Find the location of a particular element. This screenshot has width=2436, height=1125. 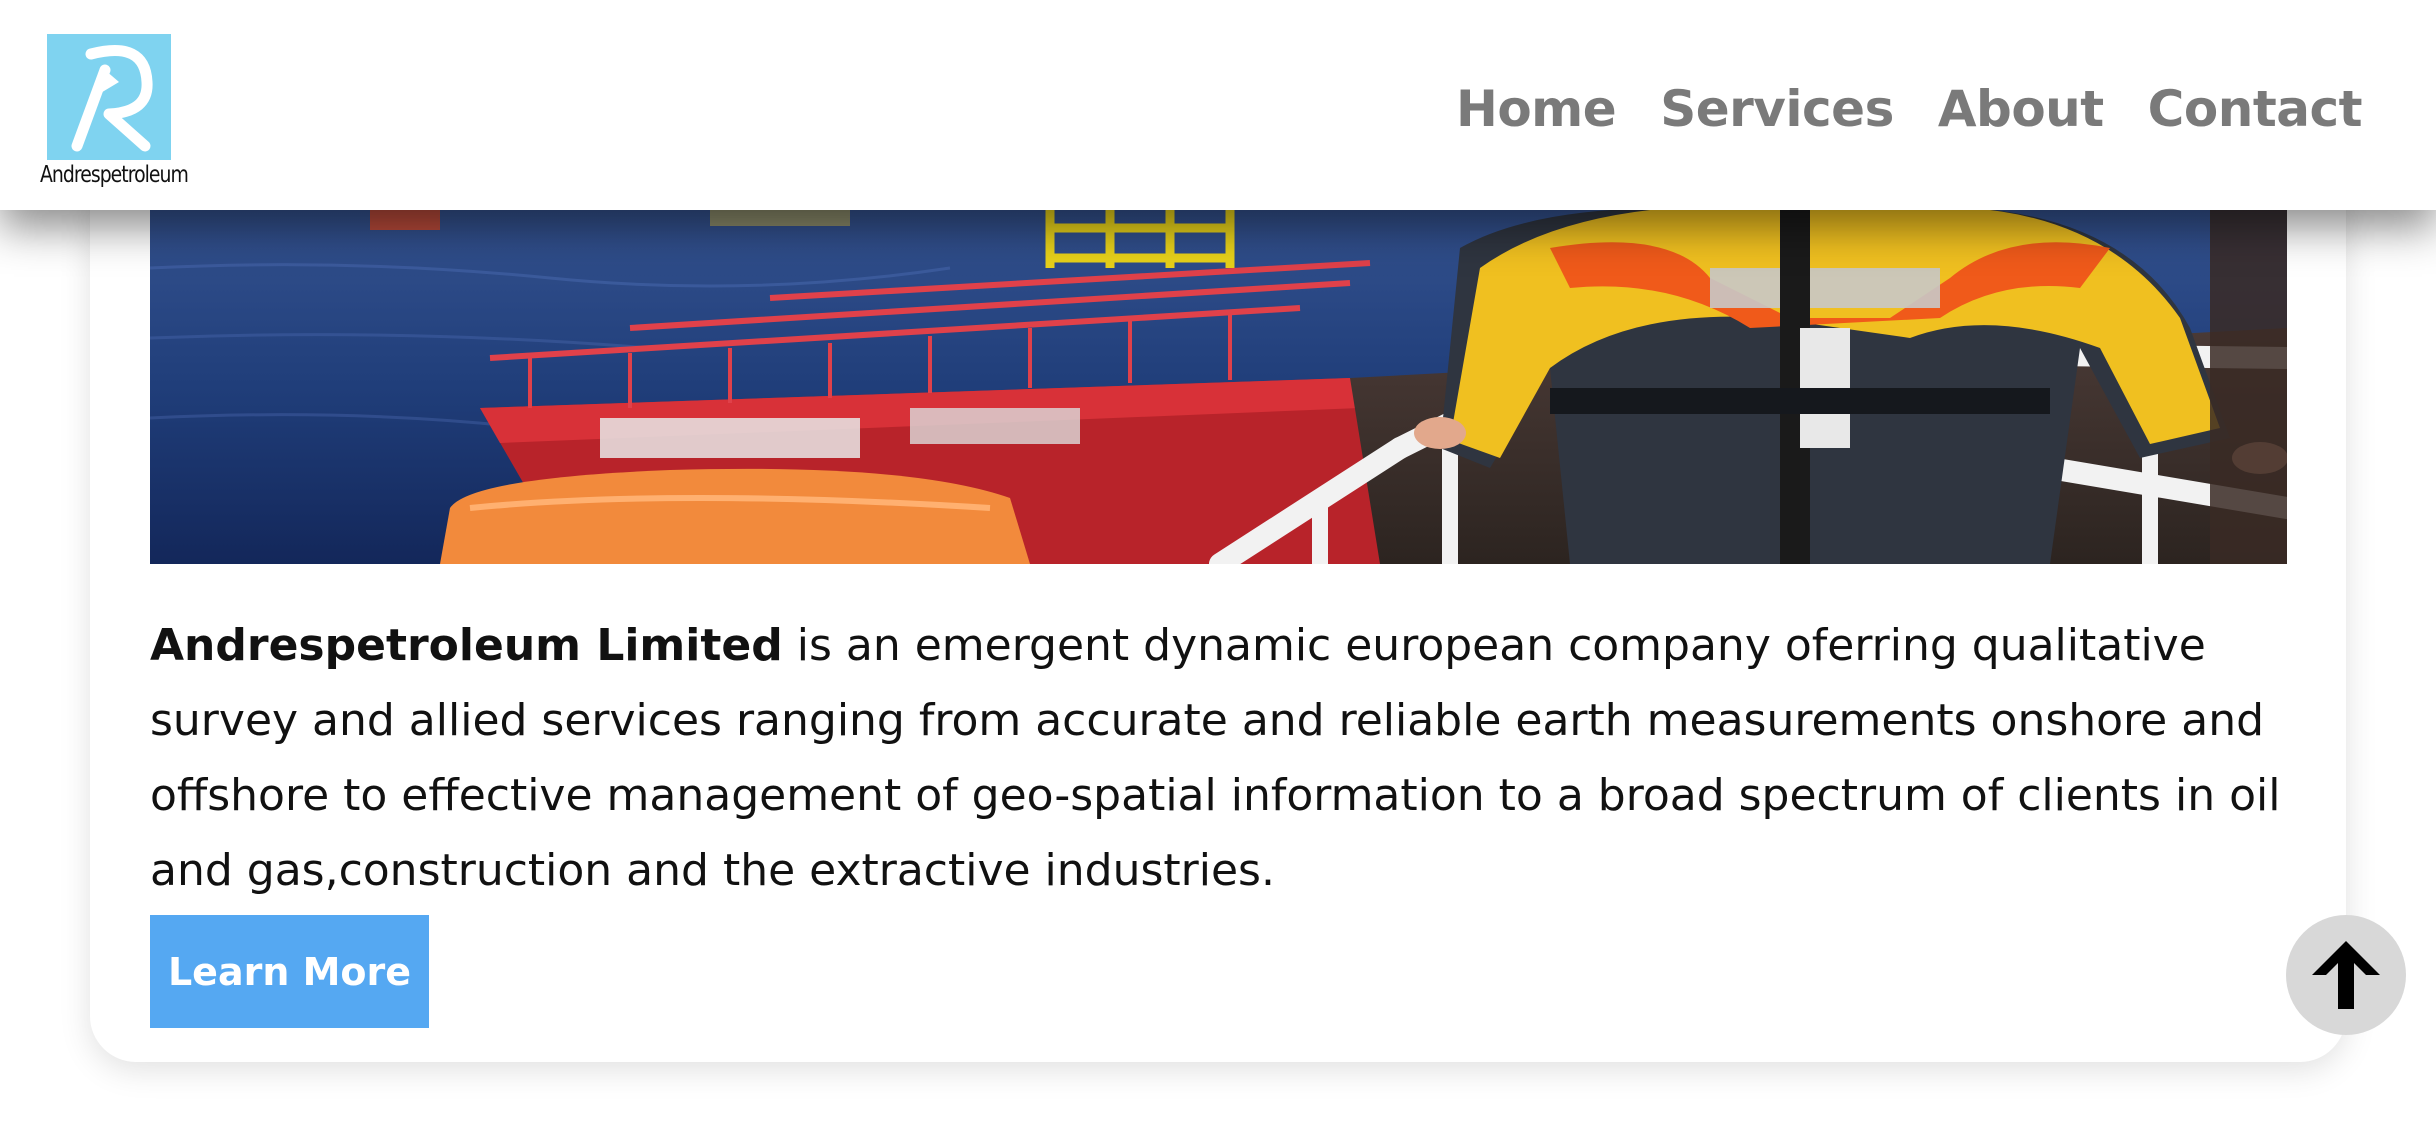

main-nav: Home Services About Contact is located at coordinates (1909, 109).